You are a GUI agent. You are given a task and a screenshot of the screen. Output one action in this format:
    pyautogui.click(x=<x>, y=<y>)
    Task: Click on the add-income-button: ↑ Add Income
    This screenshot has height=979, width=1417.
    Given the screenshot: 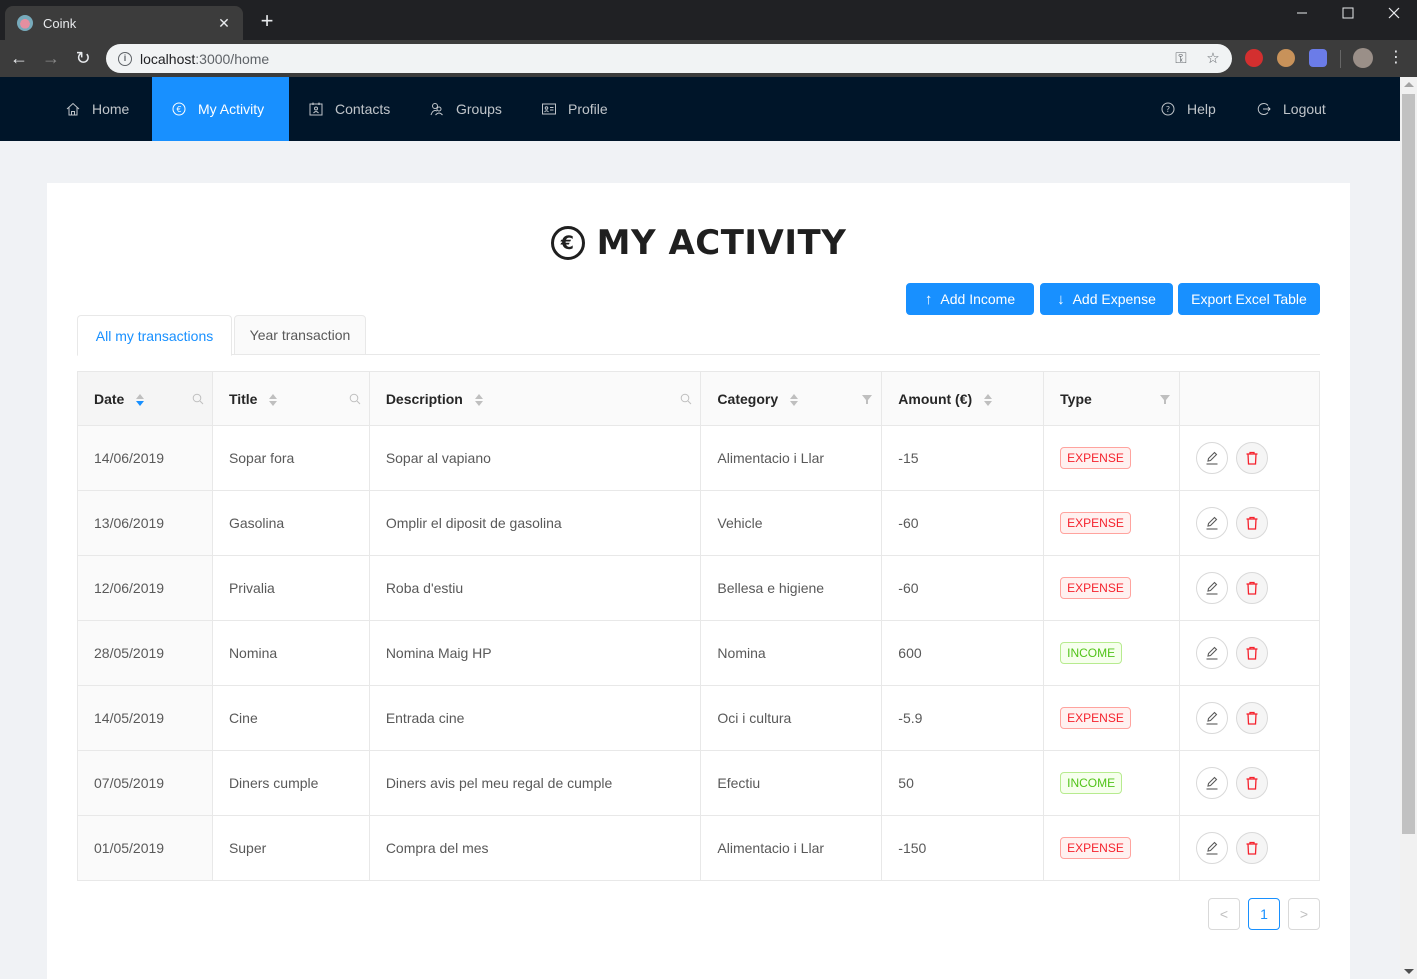 What is the action you would take?
    pyautogui.click(x=970, y=299)
    